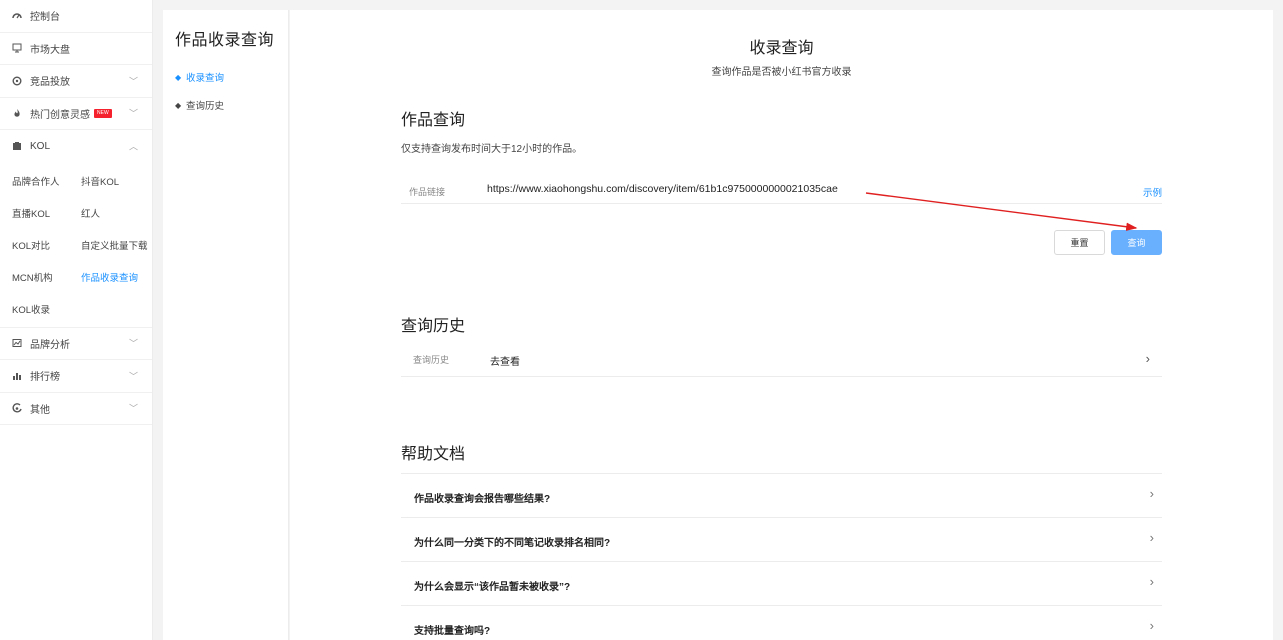 This screenshot has width=1283, height=640. Describe the element at coordinates (225, 105) in the screenshot. I see `subpanel-link-history: ◆ 查询历史` at that location.